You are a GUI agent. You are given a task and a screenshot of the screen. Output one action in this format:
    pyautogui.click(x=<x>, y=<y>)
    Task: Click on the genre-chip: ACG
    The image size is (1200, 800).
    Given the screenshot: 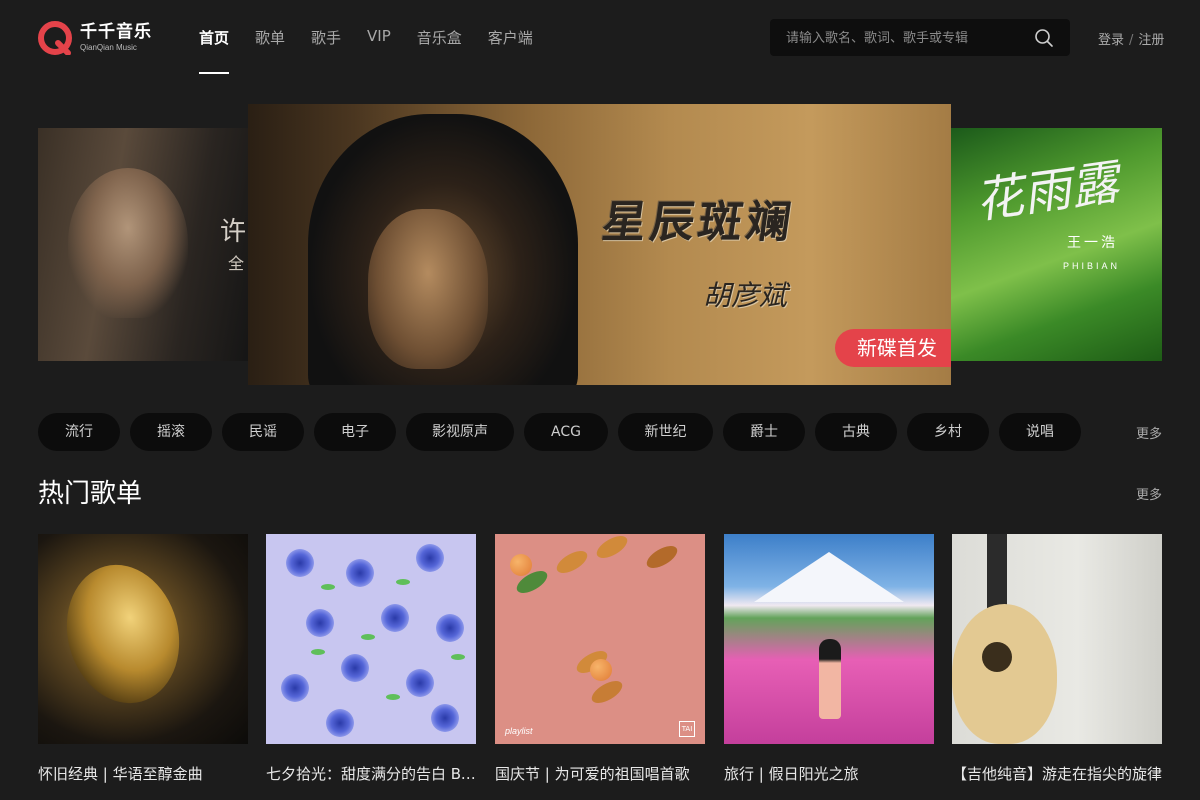 What is the action you would take?
    pyautogui.click(x=566, y=432)
    